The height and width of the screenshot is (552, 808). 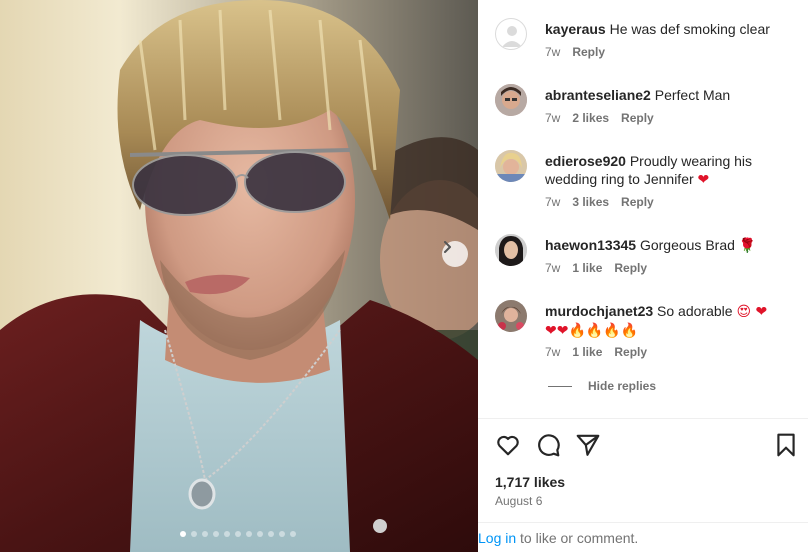 I want to click on comment-meta: 7w 2 likes Reply, so click(x=599, y=118).